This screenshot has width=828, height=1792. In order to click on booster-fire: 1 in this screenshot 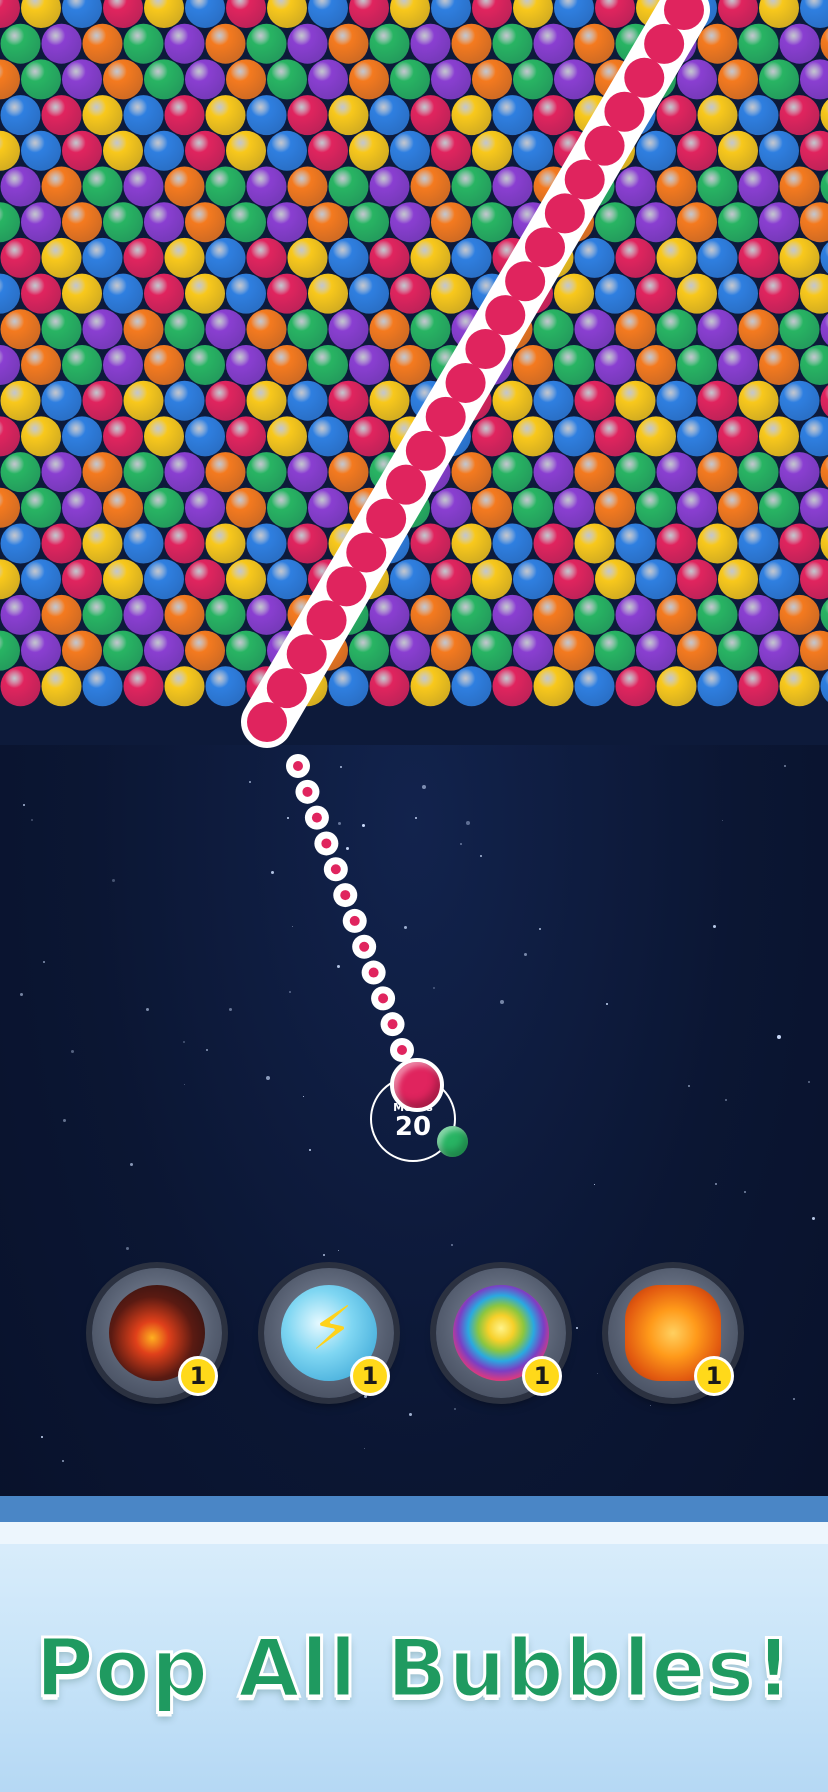, I will do `click(673, 1333)`.